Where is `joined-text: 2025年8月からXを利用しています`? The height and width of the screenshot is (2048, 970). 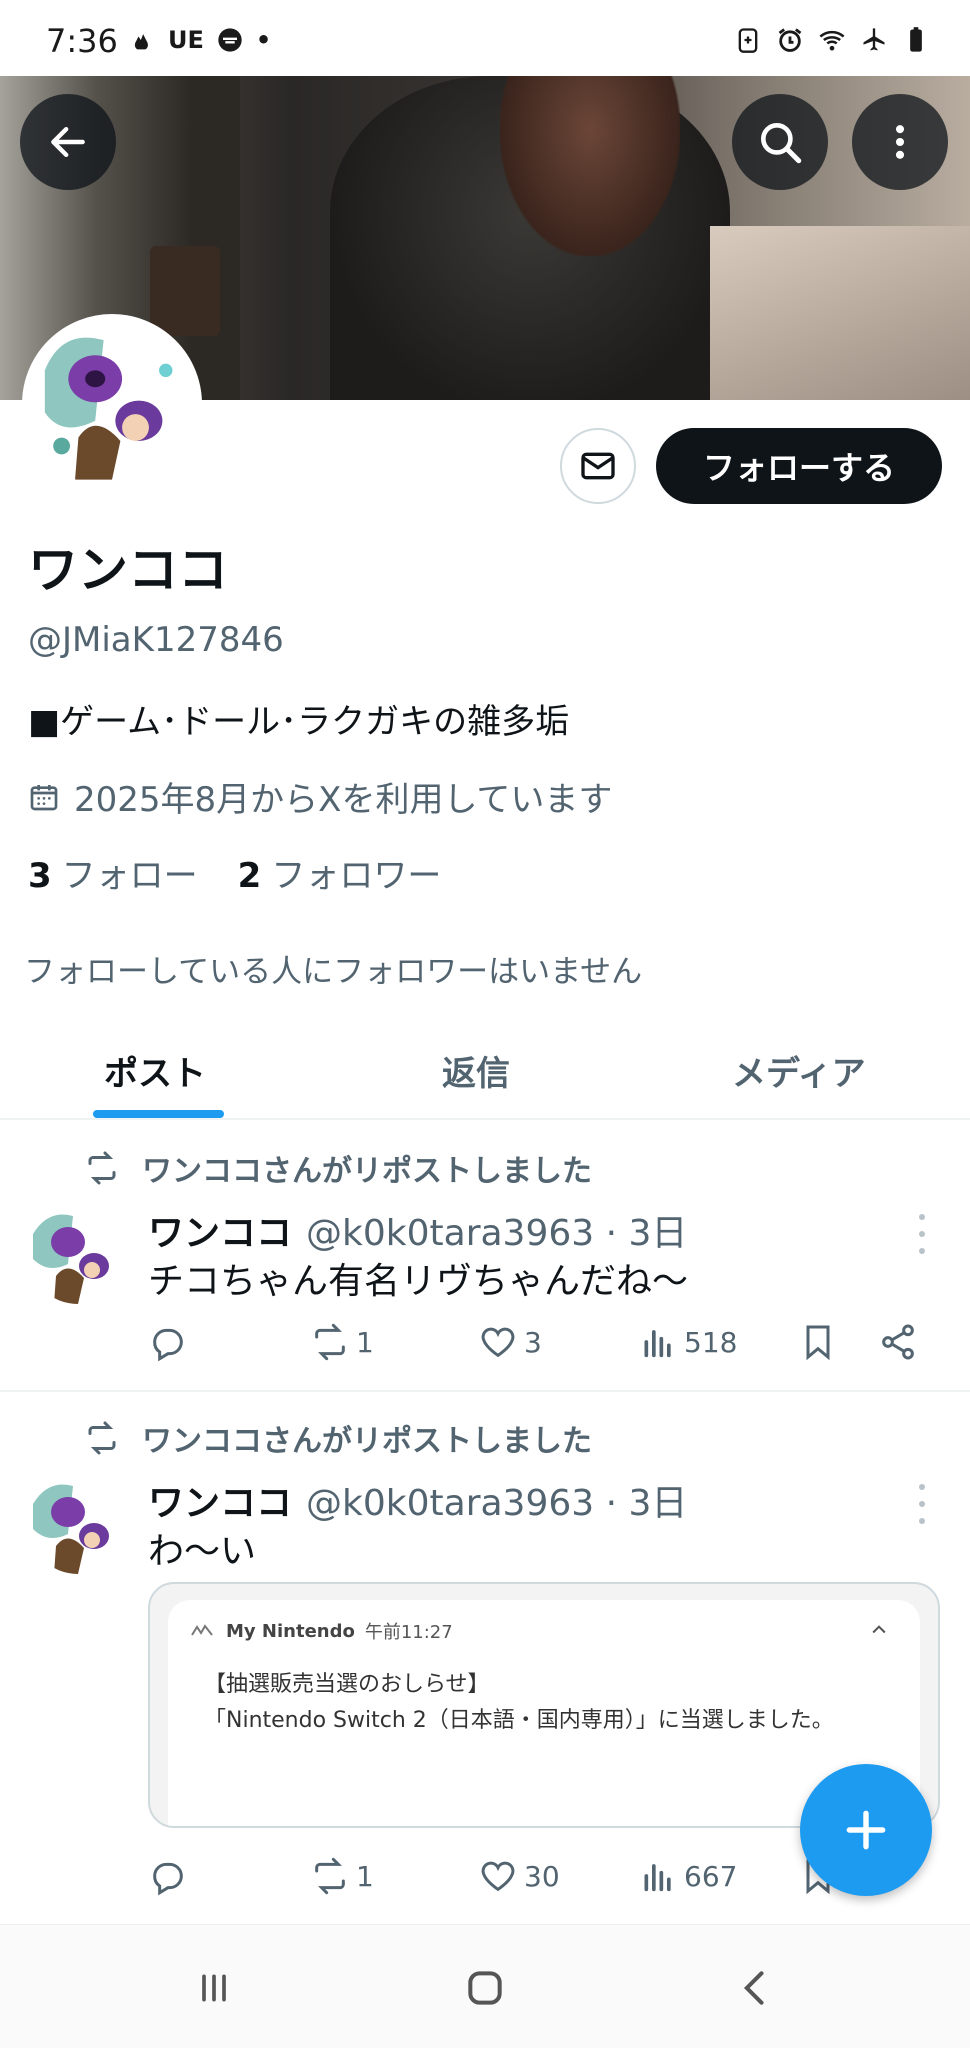 joined-text: 2025年8月からXを利用しています is located at coordinates (343, 800).